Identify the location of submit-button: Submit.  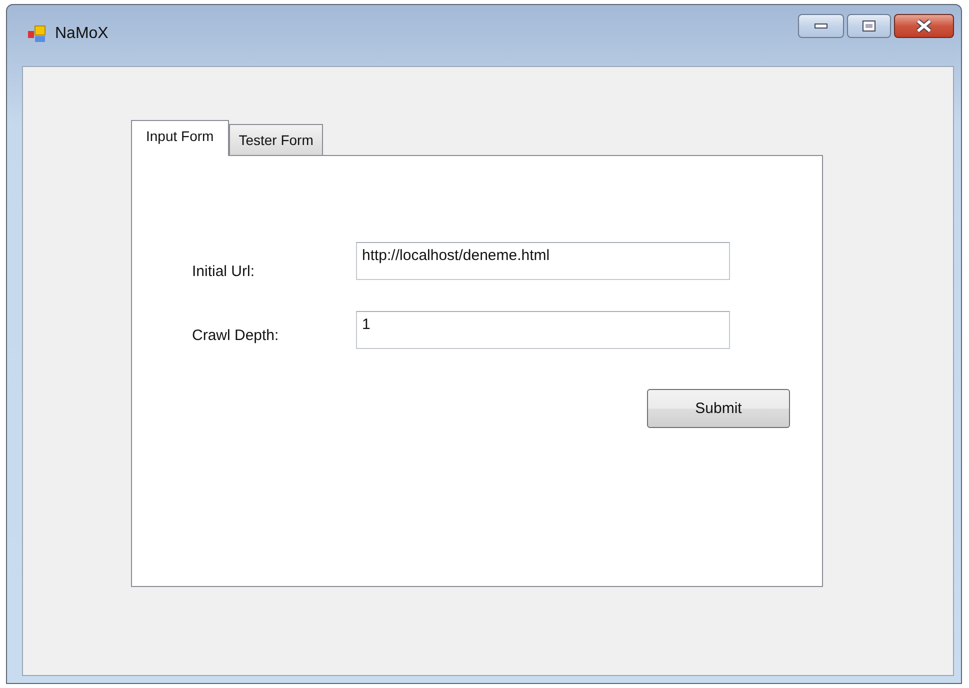
(718, 408).